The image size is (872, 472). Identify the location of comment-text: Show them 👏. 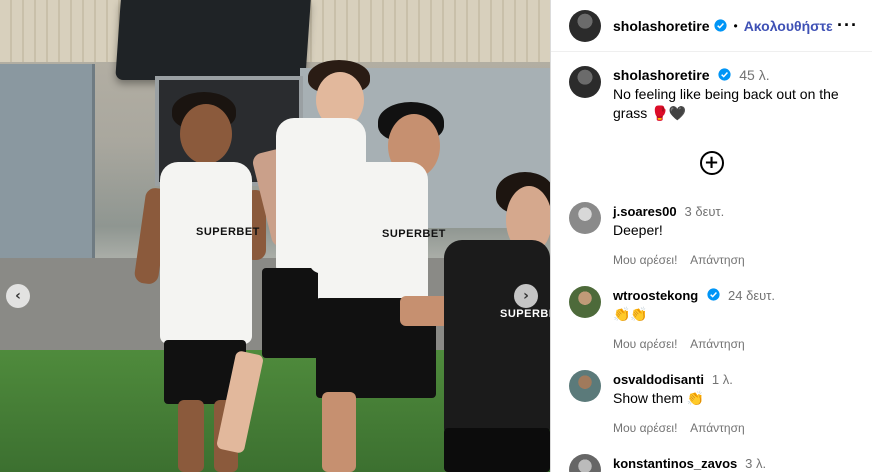
(659, 398).